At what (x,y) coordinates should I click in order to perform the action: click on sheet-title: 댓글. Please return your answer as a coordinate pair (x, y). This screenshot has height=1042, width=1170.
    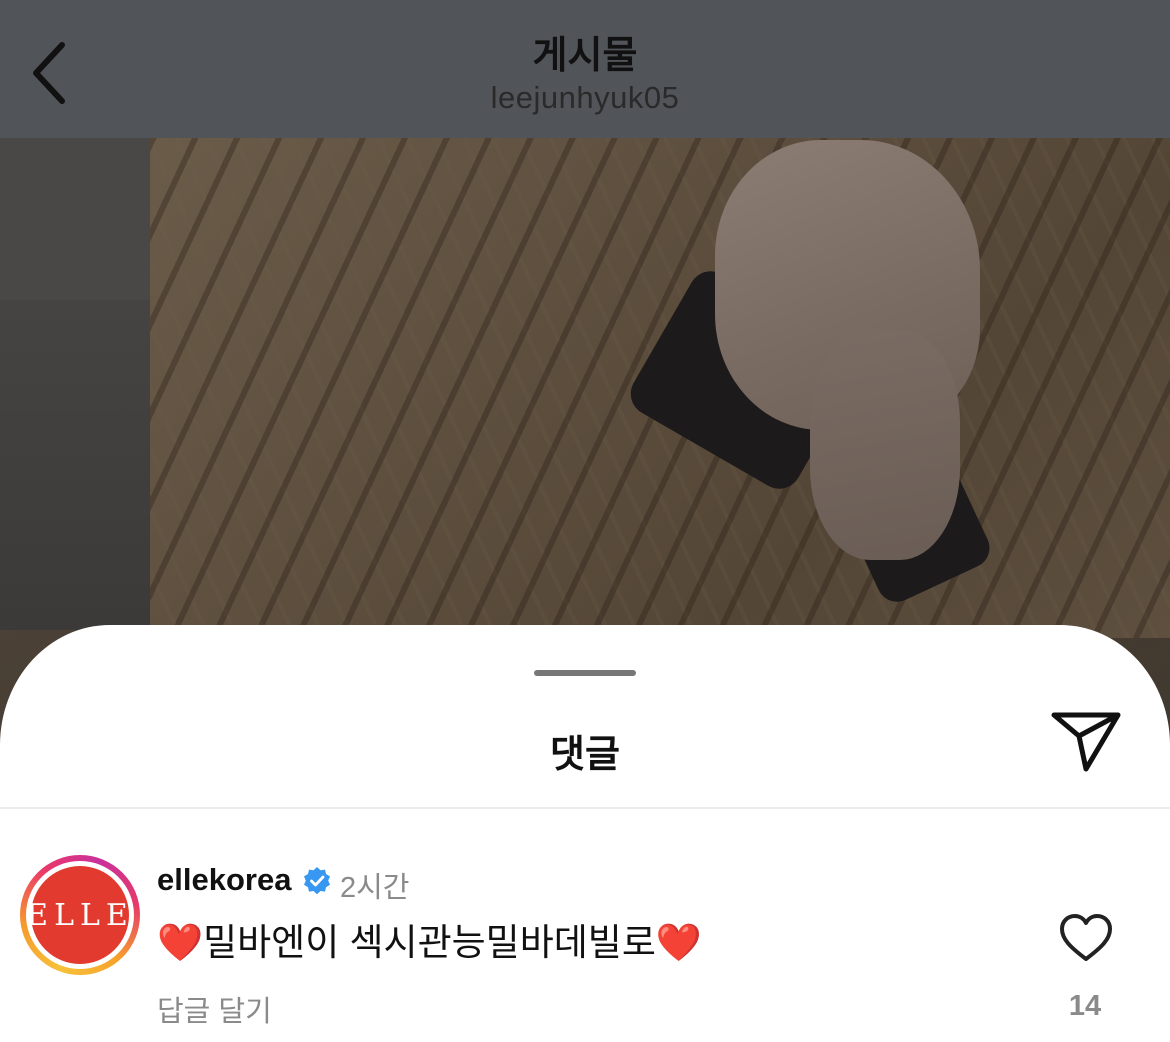
    Looking at the image, I should click on (585, 755).